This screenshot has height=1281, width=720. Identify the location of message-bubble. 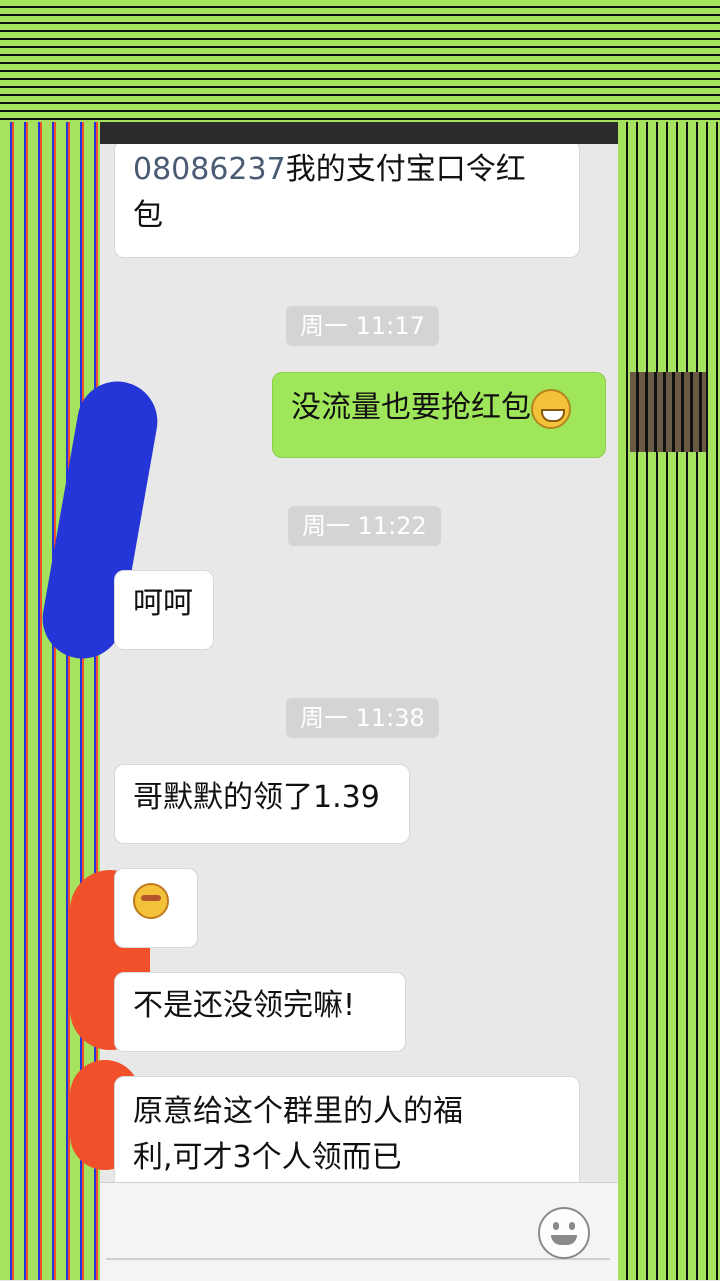
(156, 908).